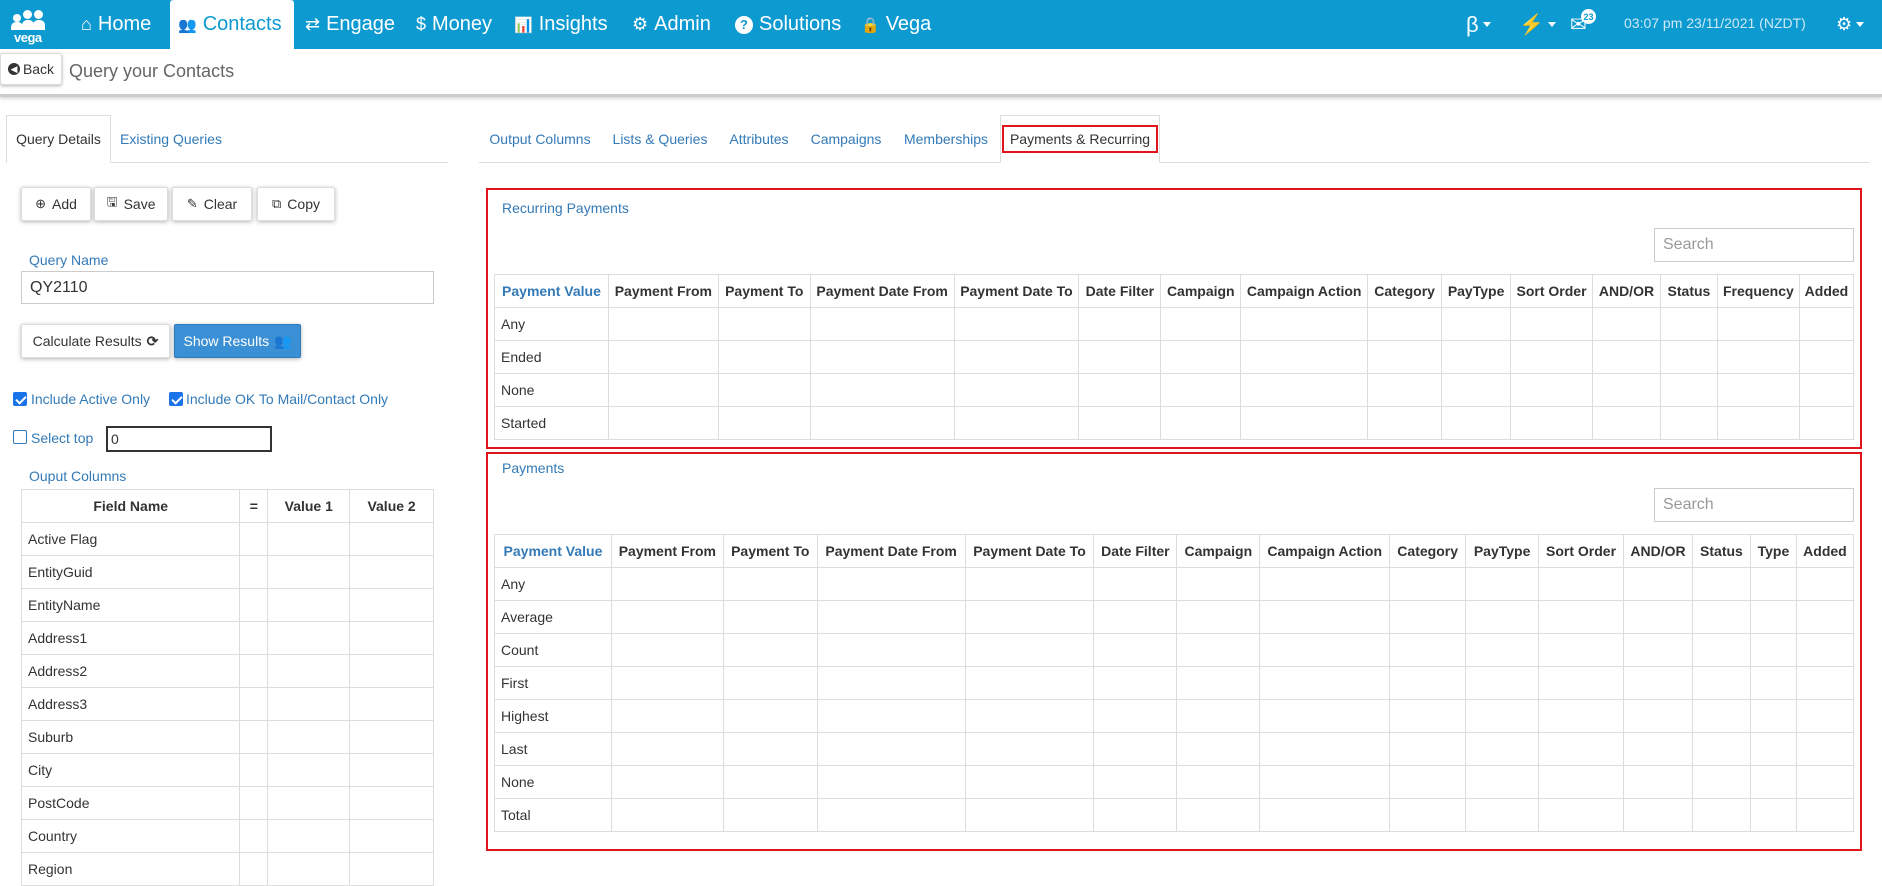 This screenshot has width=1882, height=886. I want to click on nav-admin: ⚙ Admin, so click(671, 24).